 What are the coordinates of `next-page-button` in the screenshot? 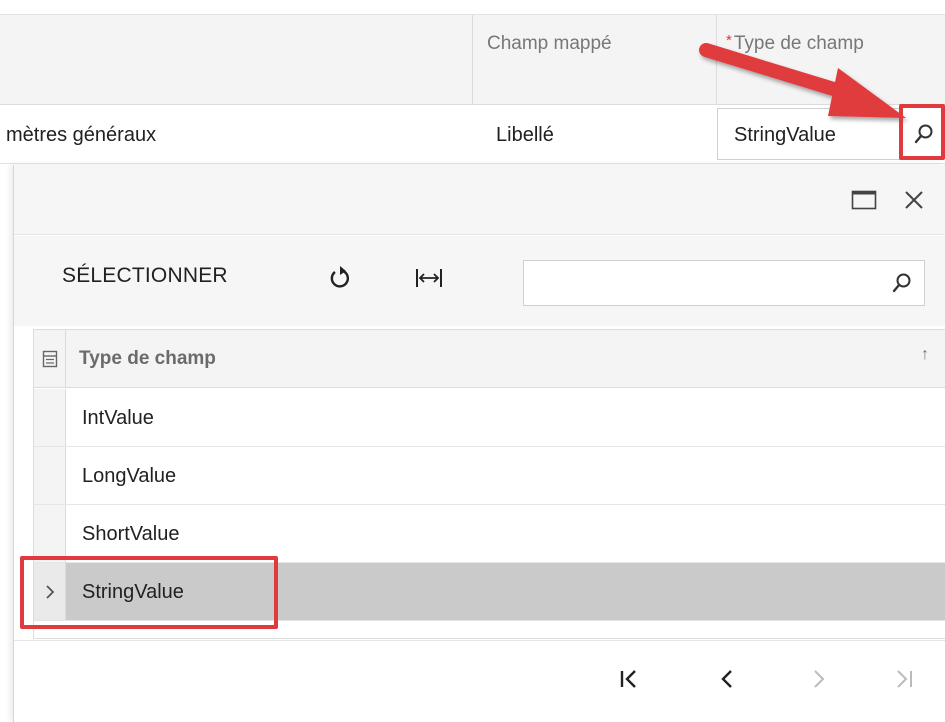 It's located at (819, 679).